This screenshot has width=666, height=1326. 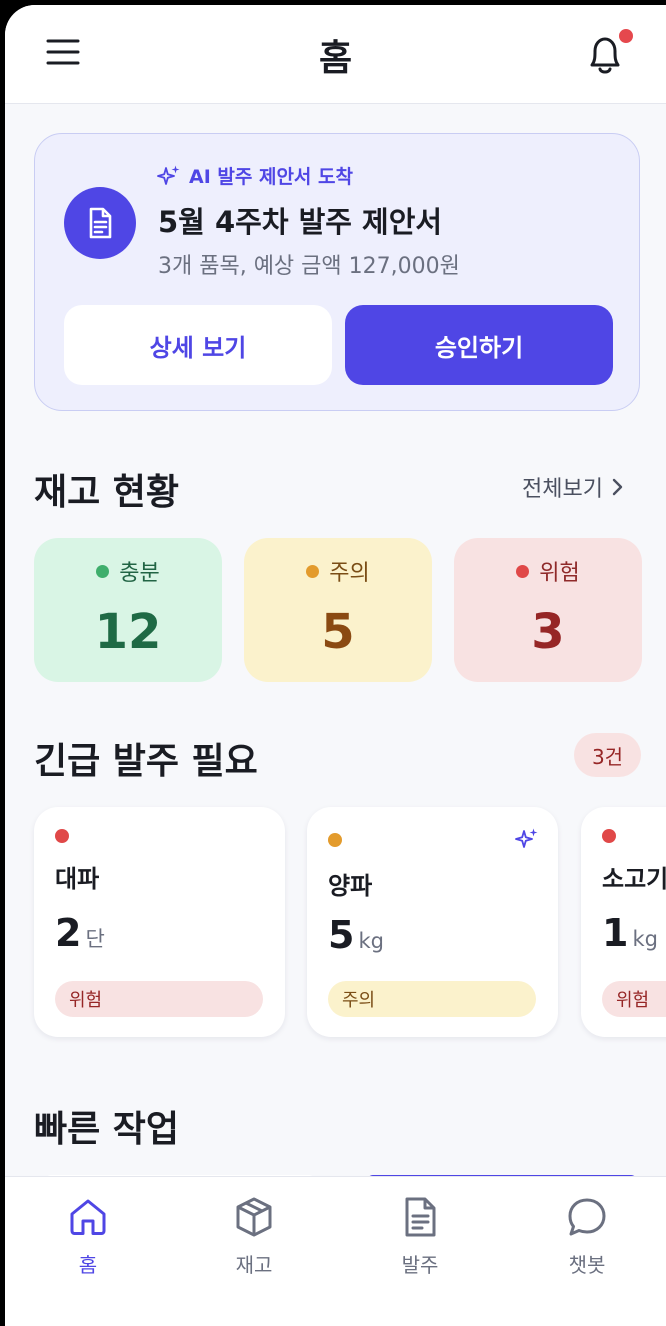 I want to click on stock-label-danger: 위험, so click(x=559, y=573).